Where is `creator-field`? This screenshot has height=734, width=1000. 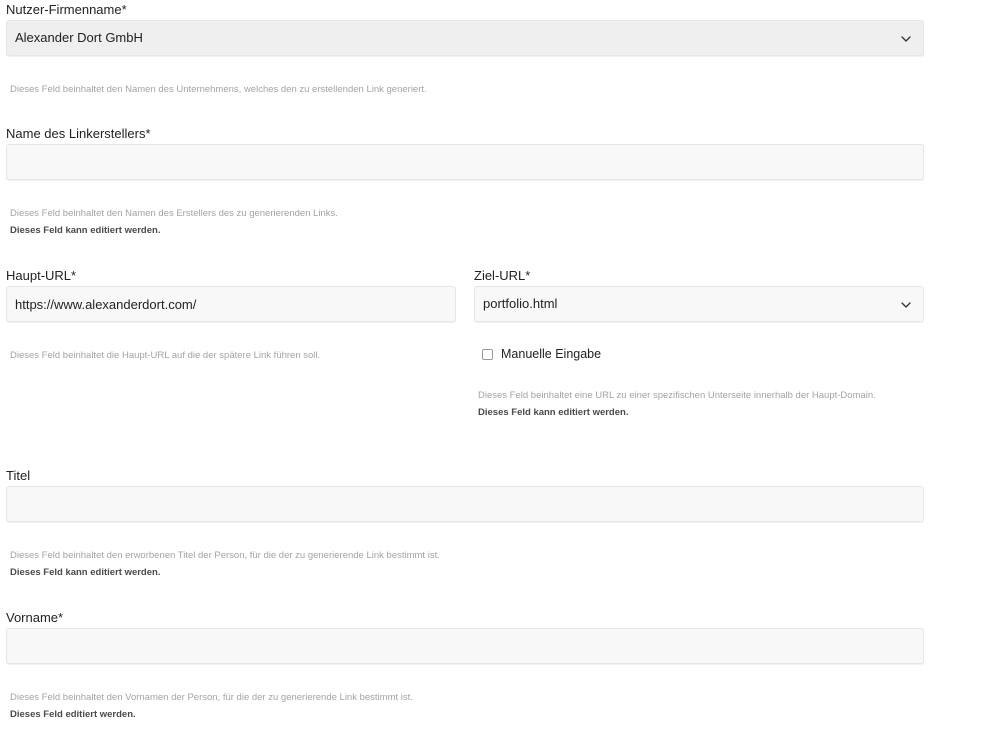 creator-field is located at coordinates (465, 162).